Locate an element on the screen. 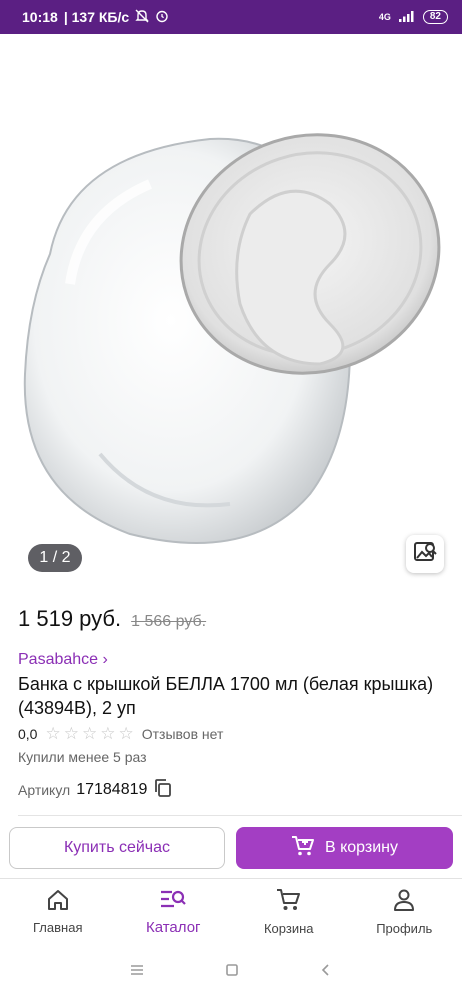  status-time: 10:18 is located at coordinates (40, 17).